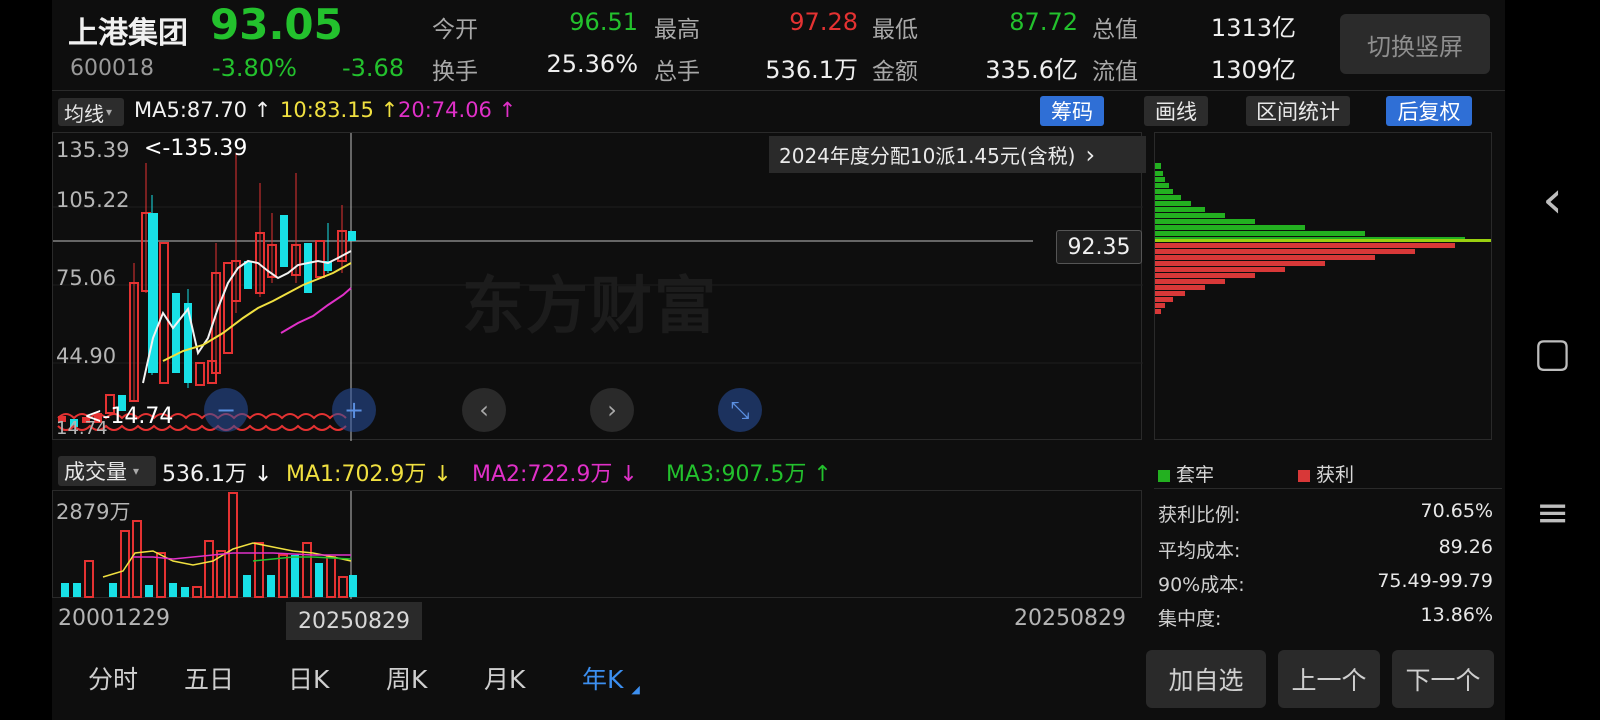 This screenshot has height=720, width=1600. I want to click on mktcap-label: 总值, so click(1115, 30).